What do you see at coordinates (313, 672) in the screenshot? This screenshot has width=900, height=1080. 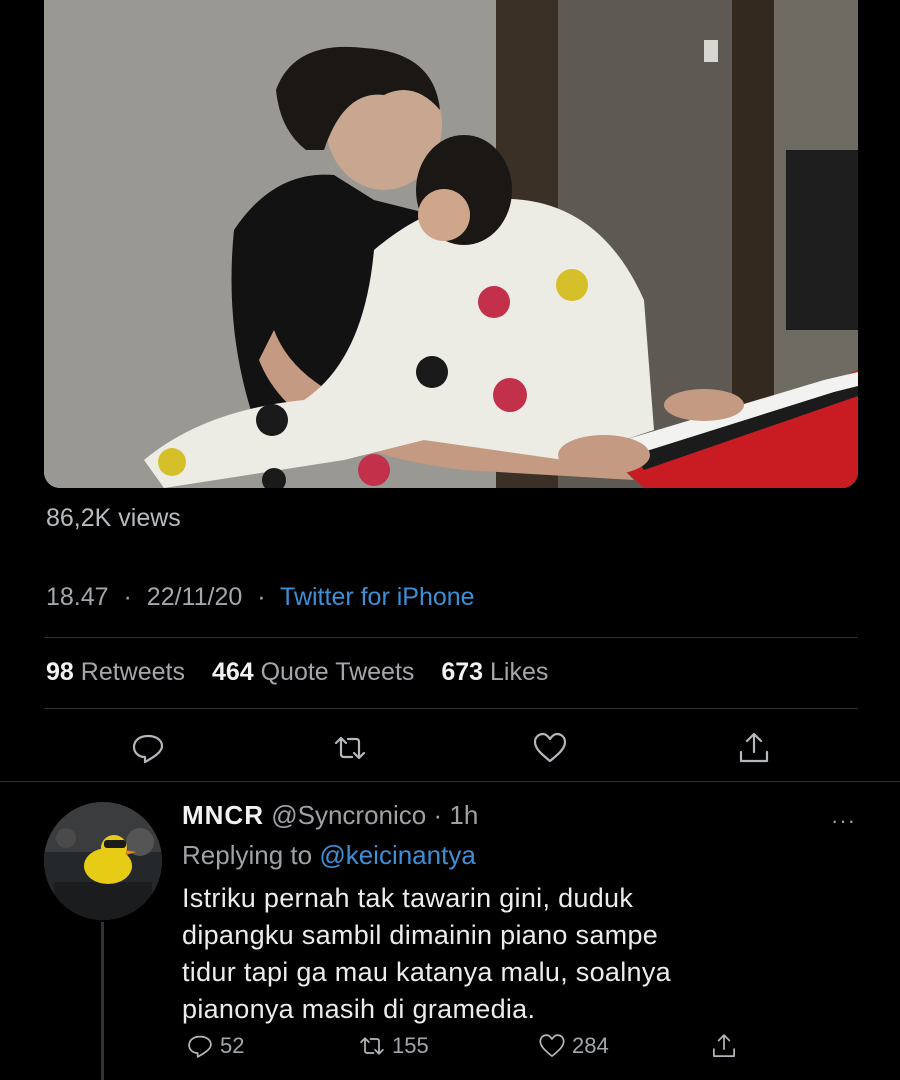 I see `quote-tweets-stat: 464 Quote Tweets` at bounding box center [313, 672].